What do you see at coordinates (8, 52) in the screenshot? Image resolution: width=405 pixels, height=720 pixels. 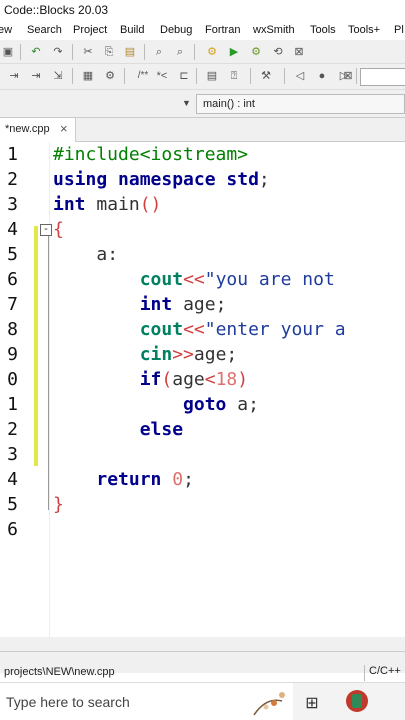 I see `save-all-icon: ▣` at bounding box center [8, 52].